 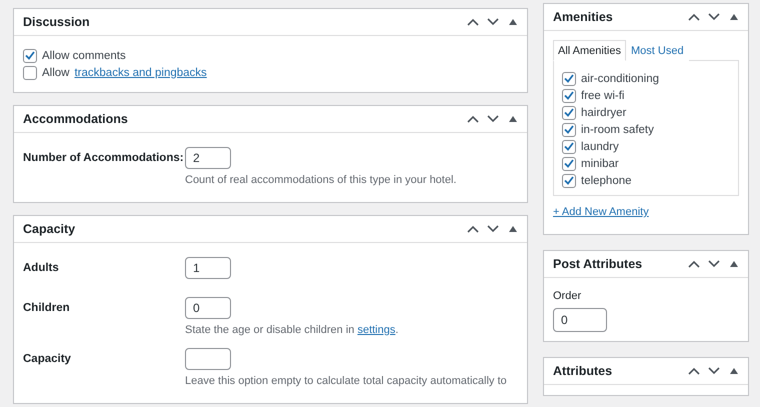 What do you see at coordinates (208, 268) in the screenshot?
I see `number-input: 1` at bounding box center [208, 268].